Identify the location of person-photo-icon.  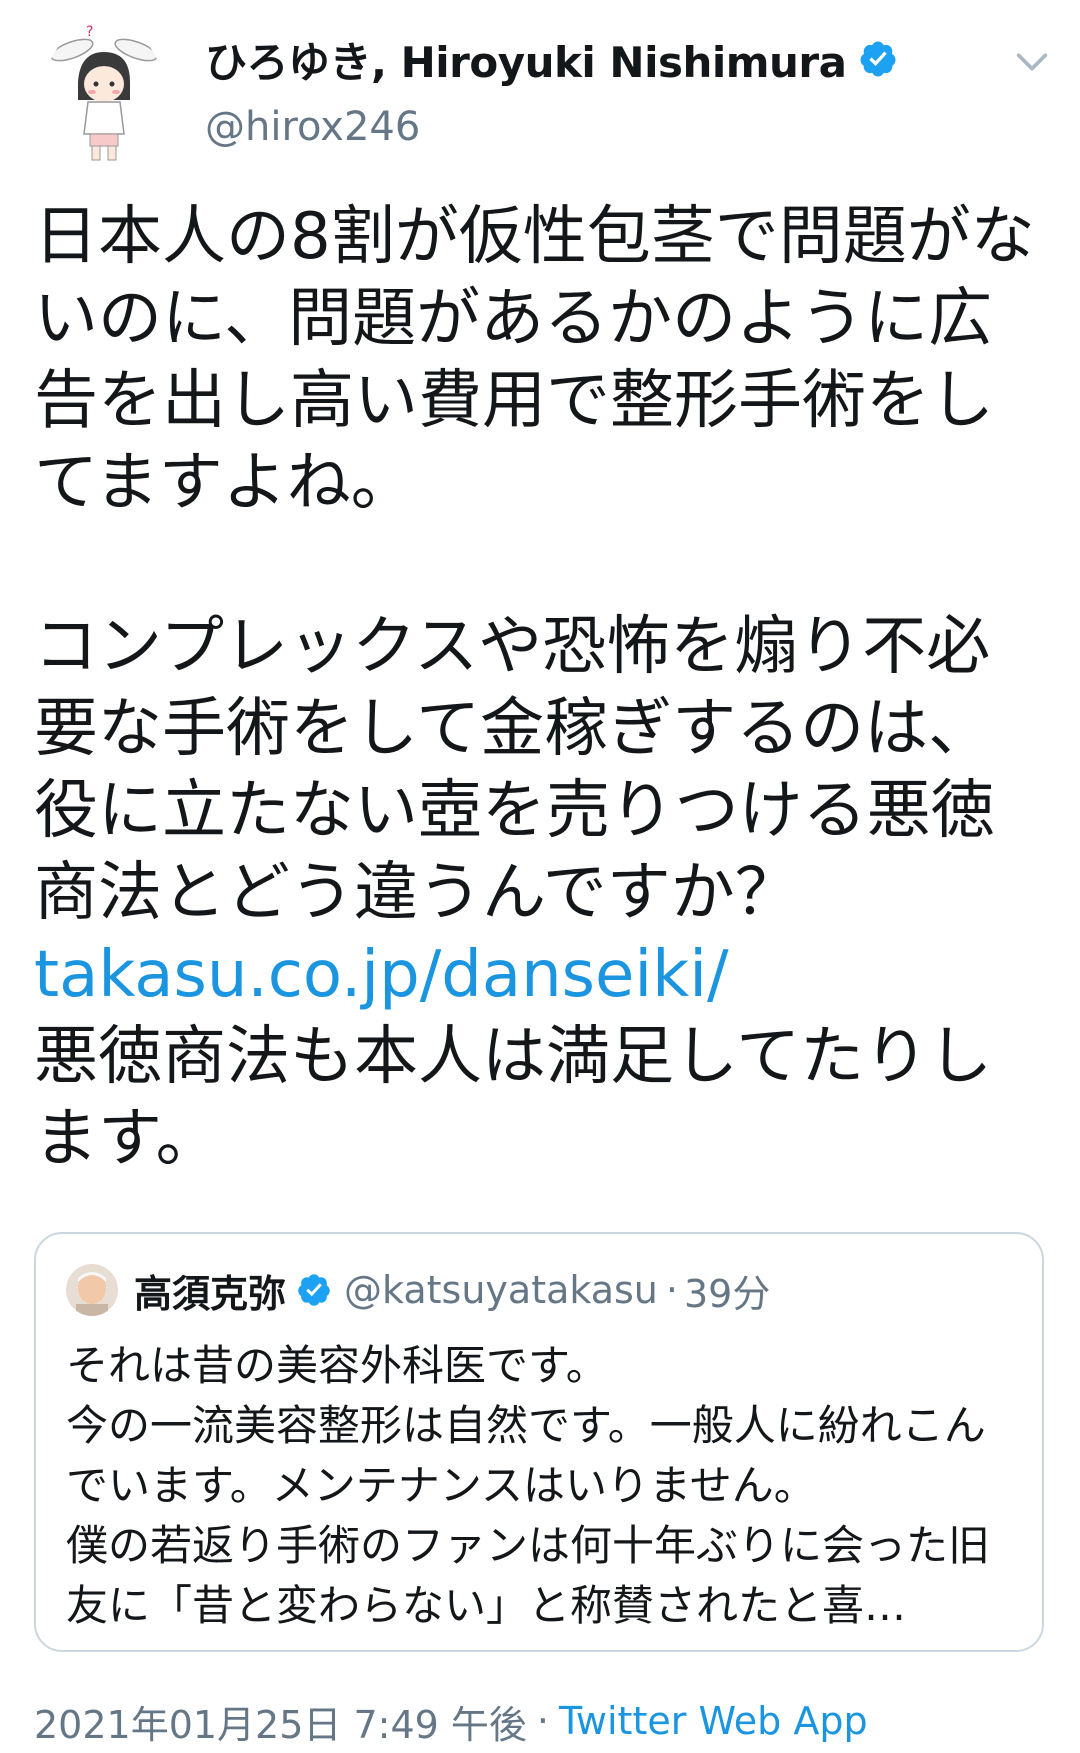
(92, 1290).